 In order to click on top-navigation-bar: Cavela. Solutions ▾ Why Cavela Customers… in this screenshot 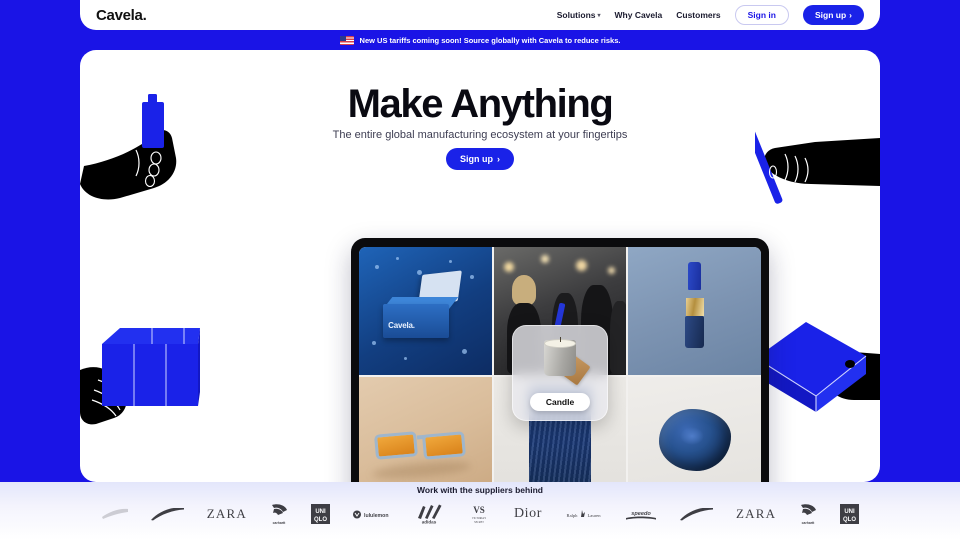, I will do `click(480, 15)`.